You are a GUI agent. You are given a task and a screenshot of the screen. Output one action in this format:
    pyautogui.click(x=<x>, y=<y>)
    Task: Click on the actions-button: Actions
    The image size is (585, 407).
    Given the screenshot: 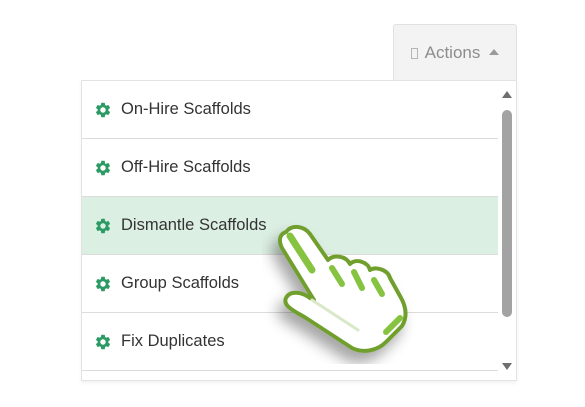 What is the action you would take?
    pyautogui.click(x=455, y=52)
    